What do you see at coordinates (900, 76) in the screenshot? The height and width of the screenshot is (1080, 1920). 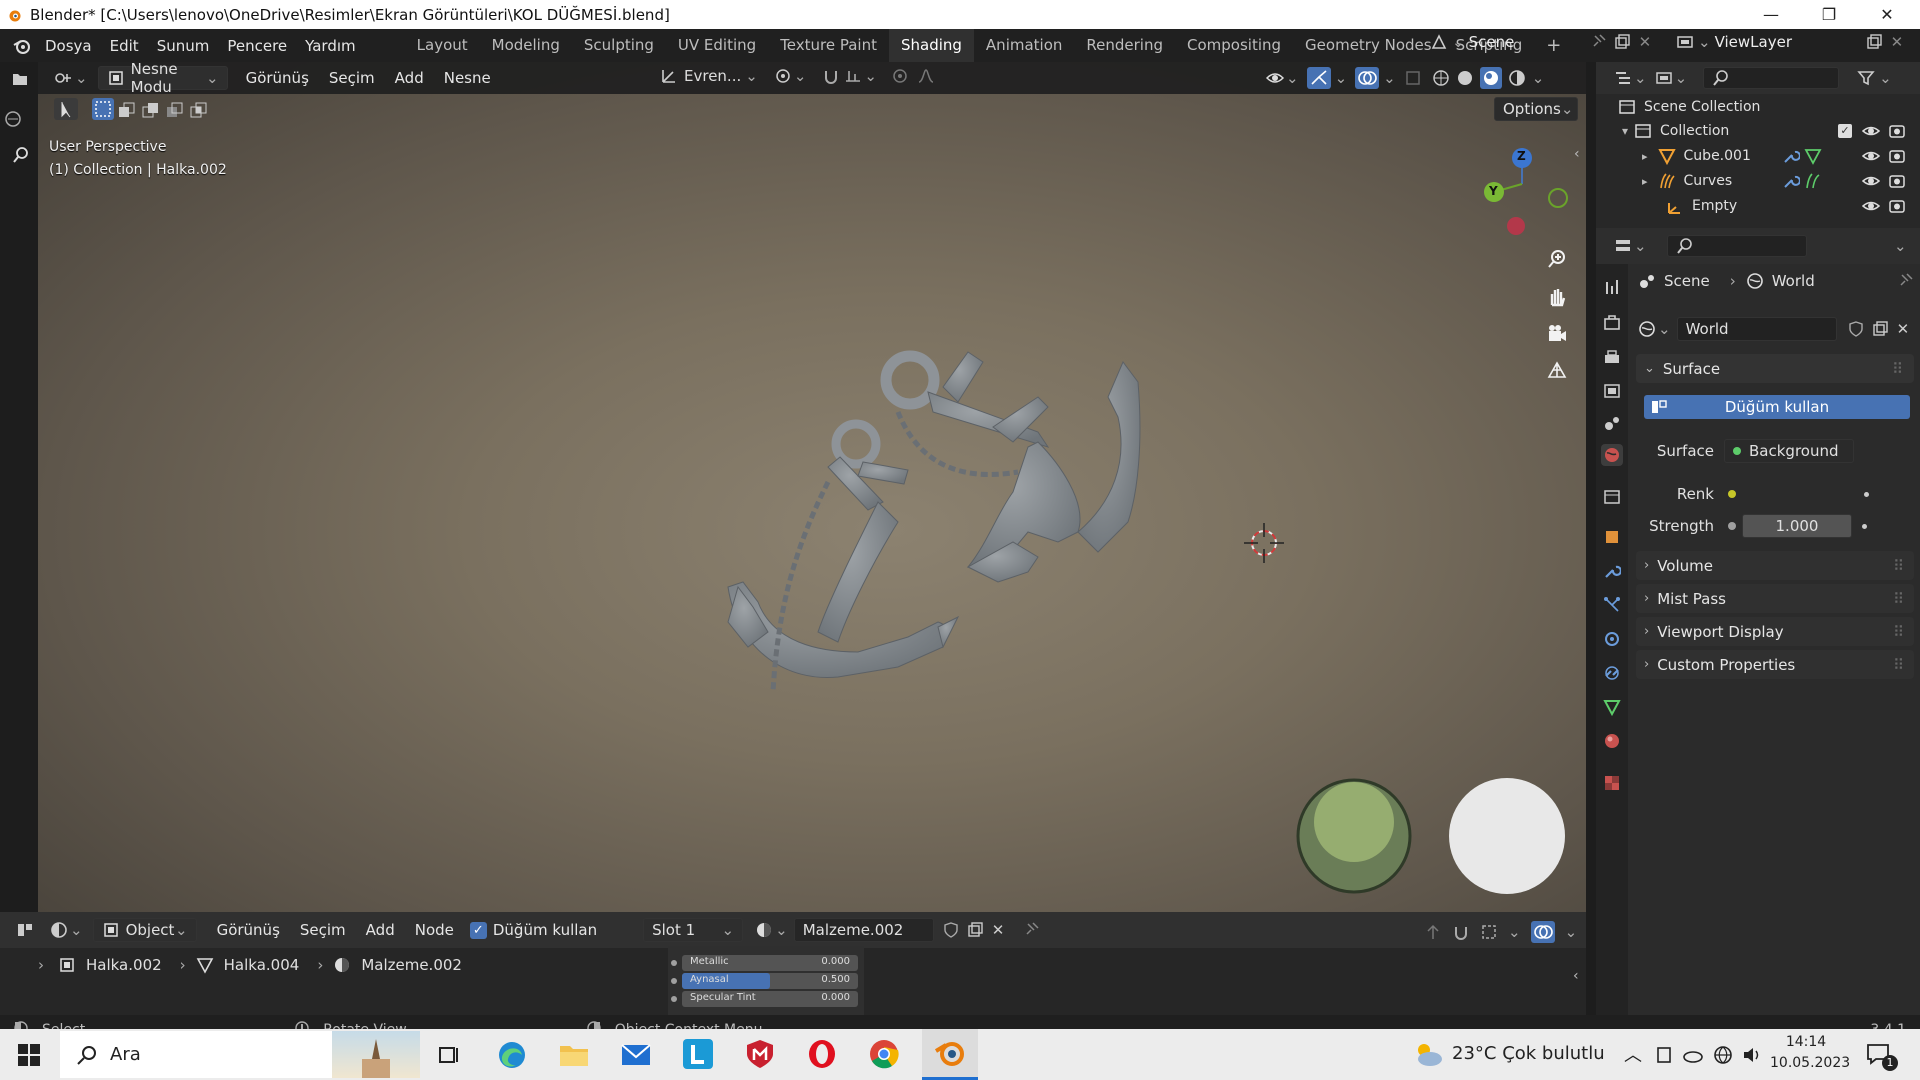 I see `proportional-editing-icon` at bounding box center [900, 76].